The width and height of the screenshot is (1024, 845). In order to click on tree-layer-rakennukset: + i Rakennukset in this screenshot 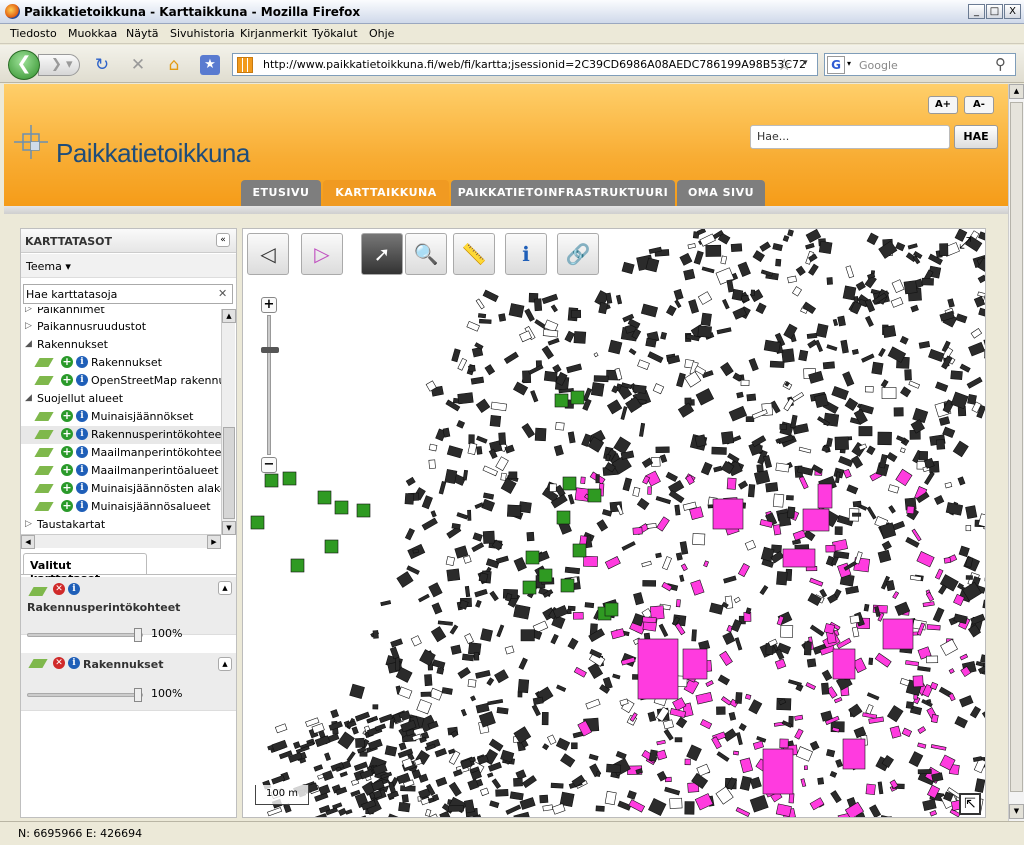, I will do `click(121, 363)`.